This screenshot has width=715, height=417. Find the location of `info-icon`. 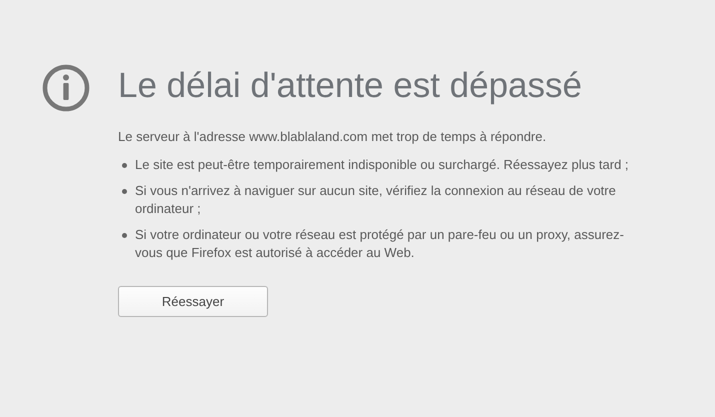

info-icon is located at coordinates (66, 88).